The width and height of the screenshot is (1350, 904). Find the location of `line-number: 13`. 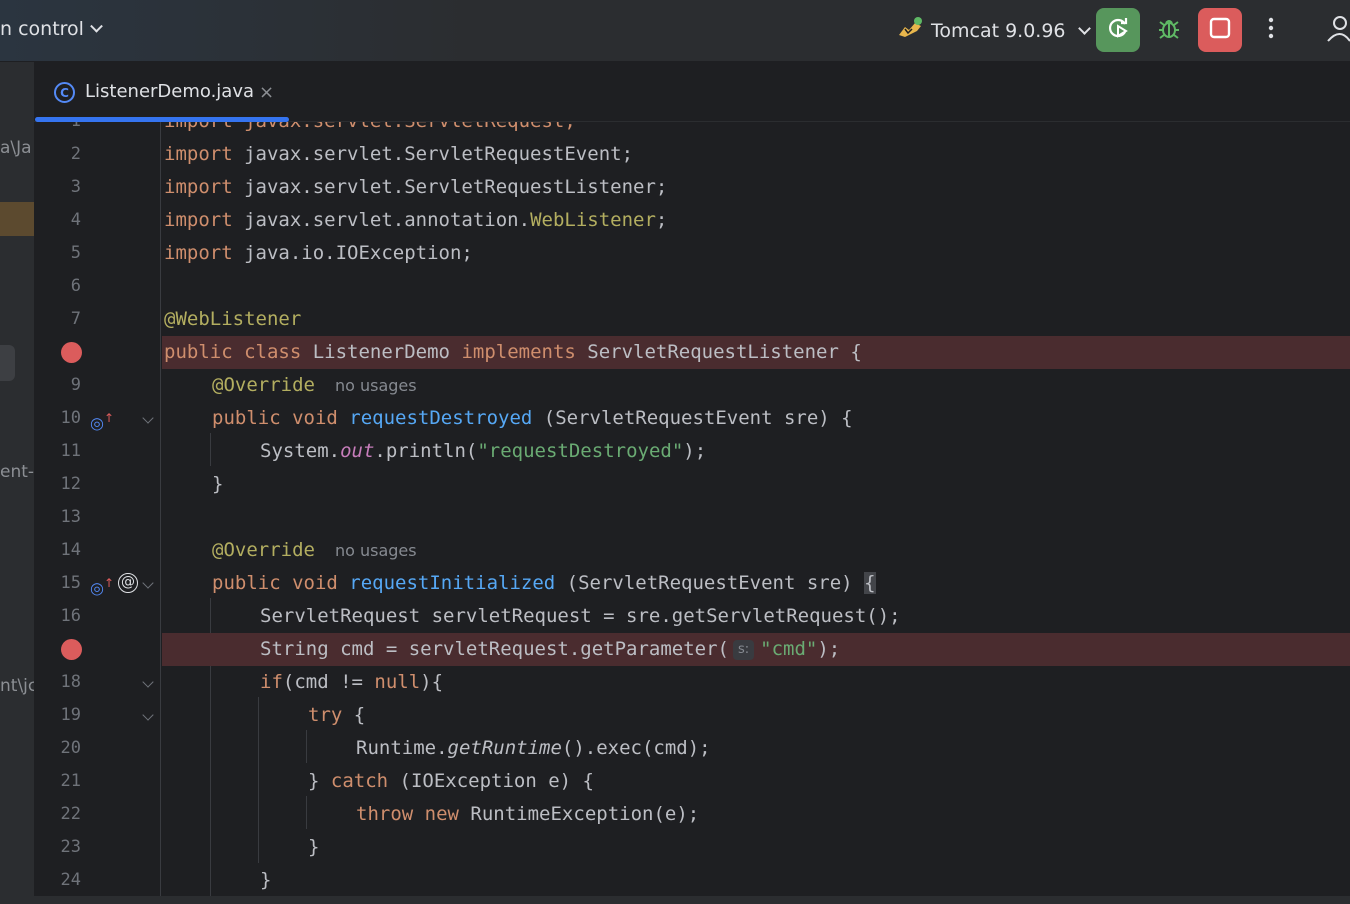

line-number: 13 is located at coordinates (70, 517).